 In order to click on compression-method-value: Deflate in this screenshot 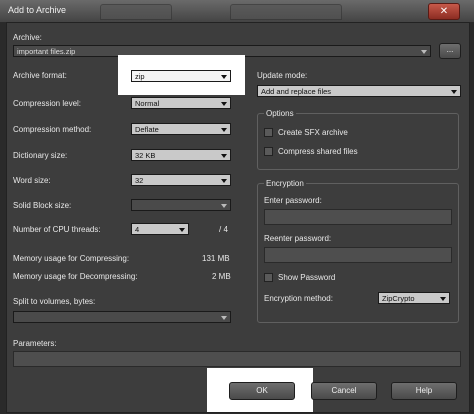, I will do `click(147, 129)`.